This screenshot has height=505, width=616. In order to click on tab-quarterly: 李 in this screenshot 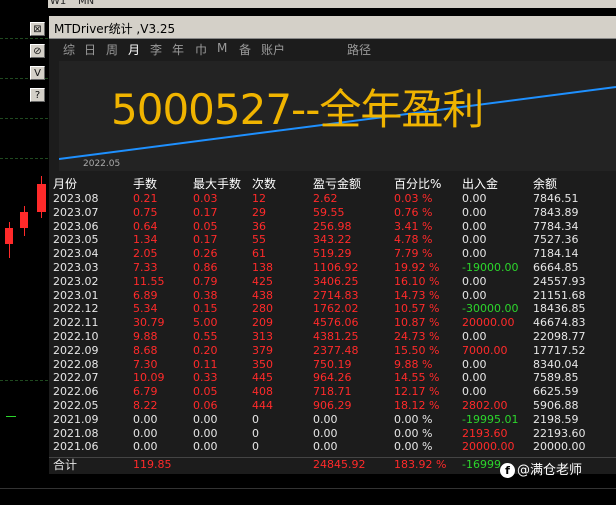, I will do `click(156, 49)`.